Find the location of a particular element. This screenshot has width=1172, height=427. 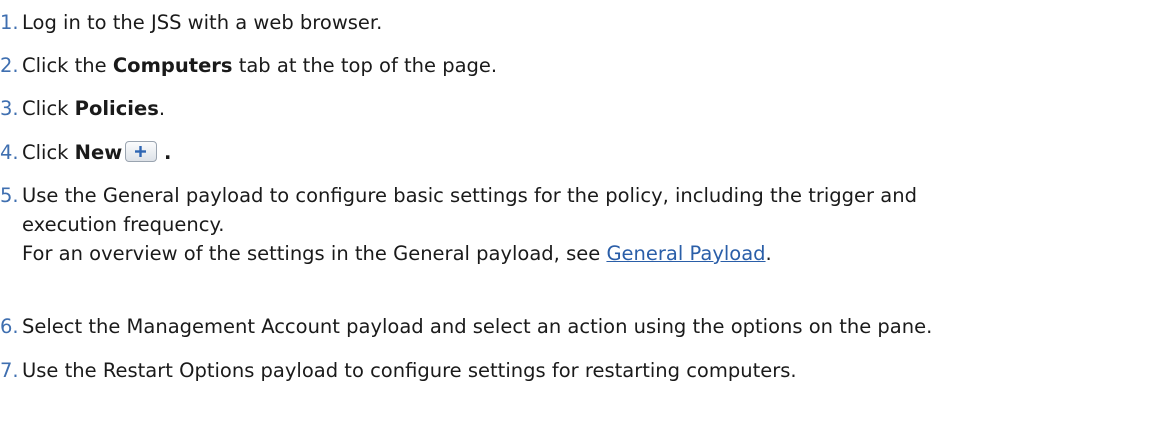

ui-term-new: New is located at coordinates (98, 152).